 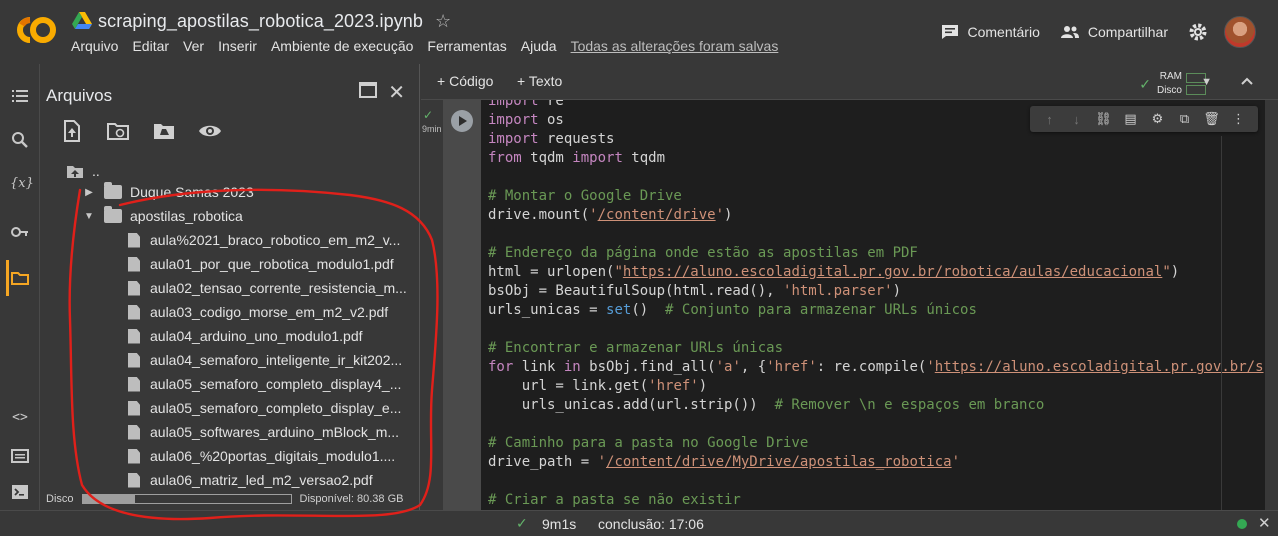 I want to click on folder-item: ▶ Duque Samas 2023, so click(x=168, y=192).